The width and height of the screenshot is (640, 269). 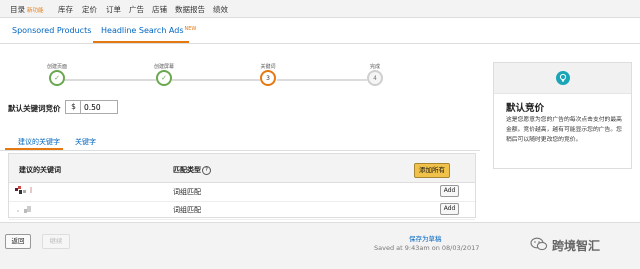 What do you see at coordinates (136, 9) in the screenshot?
I see `nav-item-advertising: 广告` at bounding box center [136, 9].